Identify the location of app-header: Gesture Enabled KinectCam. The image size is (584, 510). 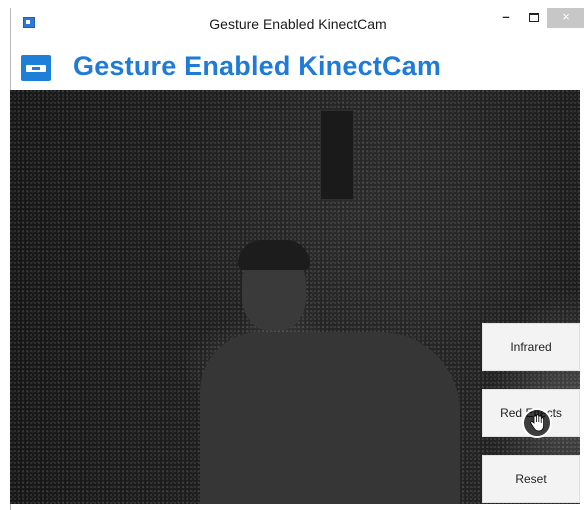
(297, 66).